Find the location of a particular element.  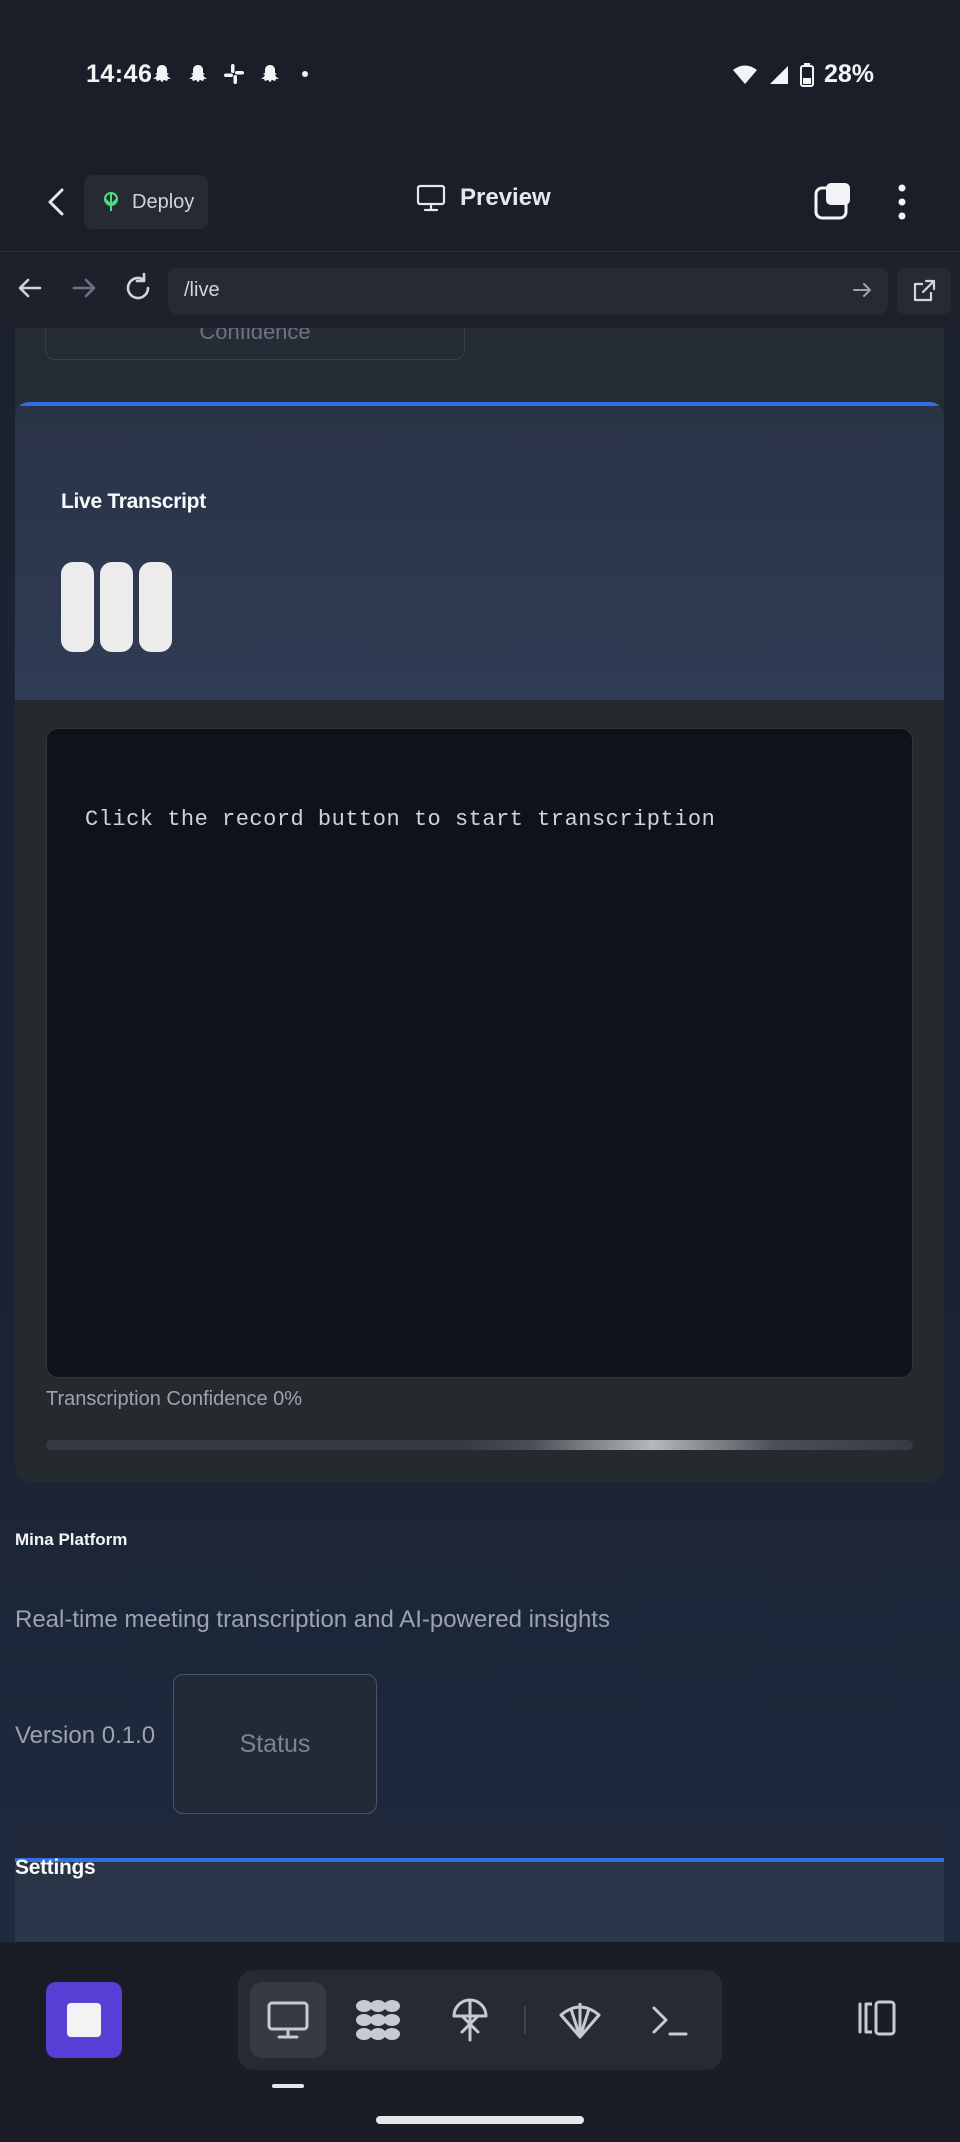

bottom-dock is located at coordinates (480, 2042).